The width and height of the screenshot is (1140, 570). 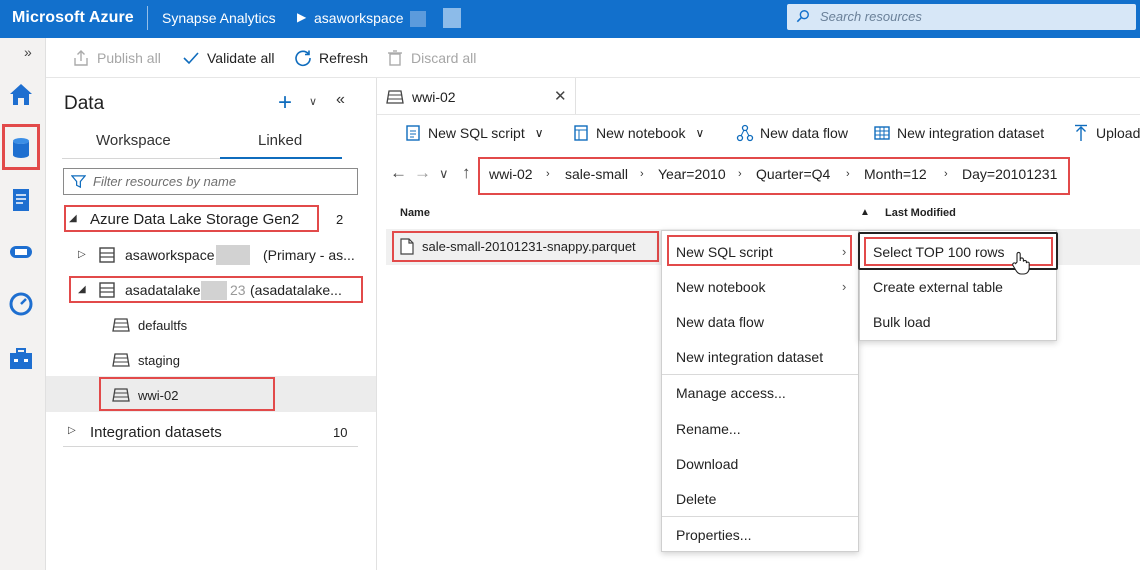 I want to click on sort-ascending-icon: ▲, so click(x=865, y=212).